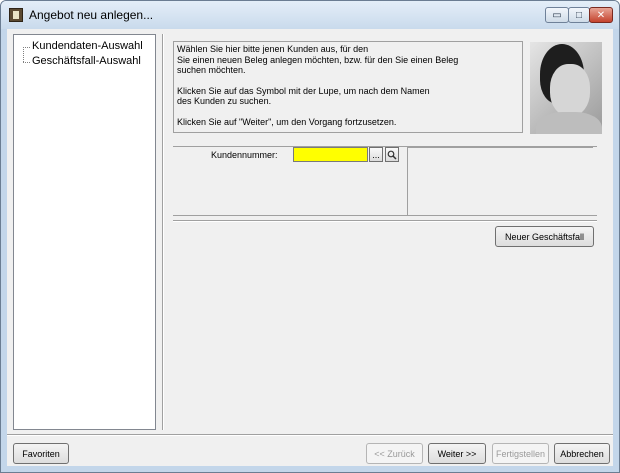  I want to click on minimize-button: ▭, so click(557, 15).